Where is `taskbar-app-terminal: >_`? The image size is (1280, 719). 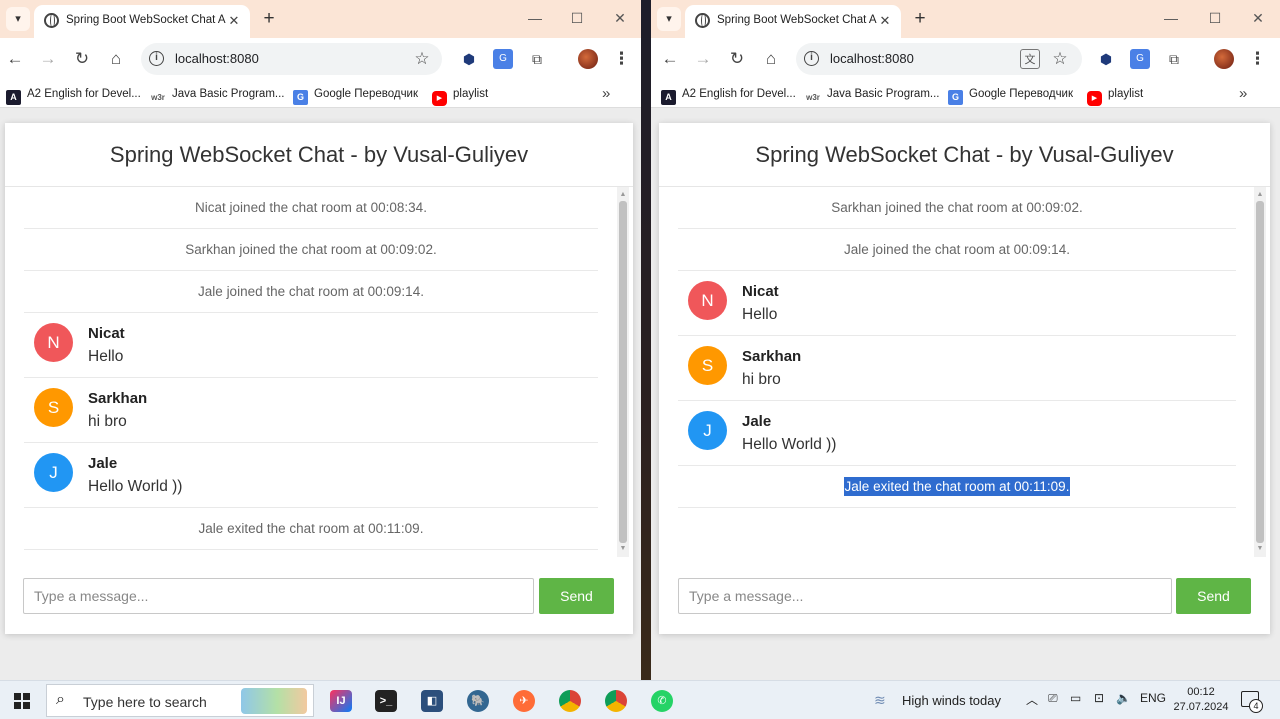
taskbar-app-terminal: >_ is located at coordinates (385, 702).